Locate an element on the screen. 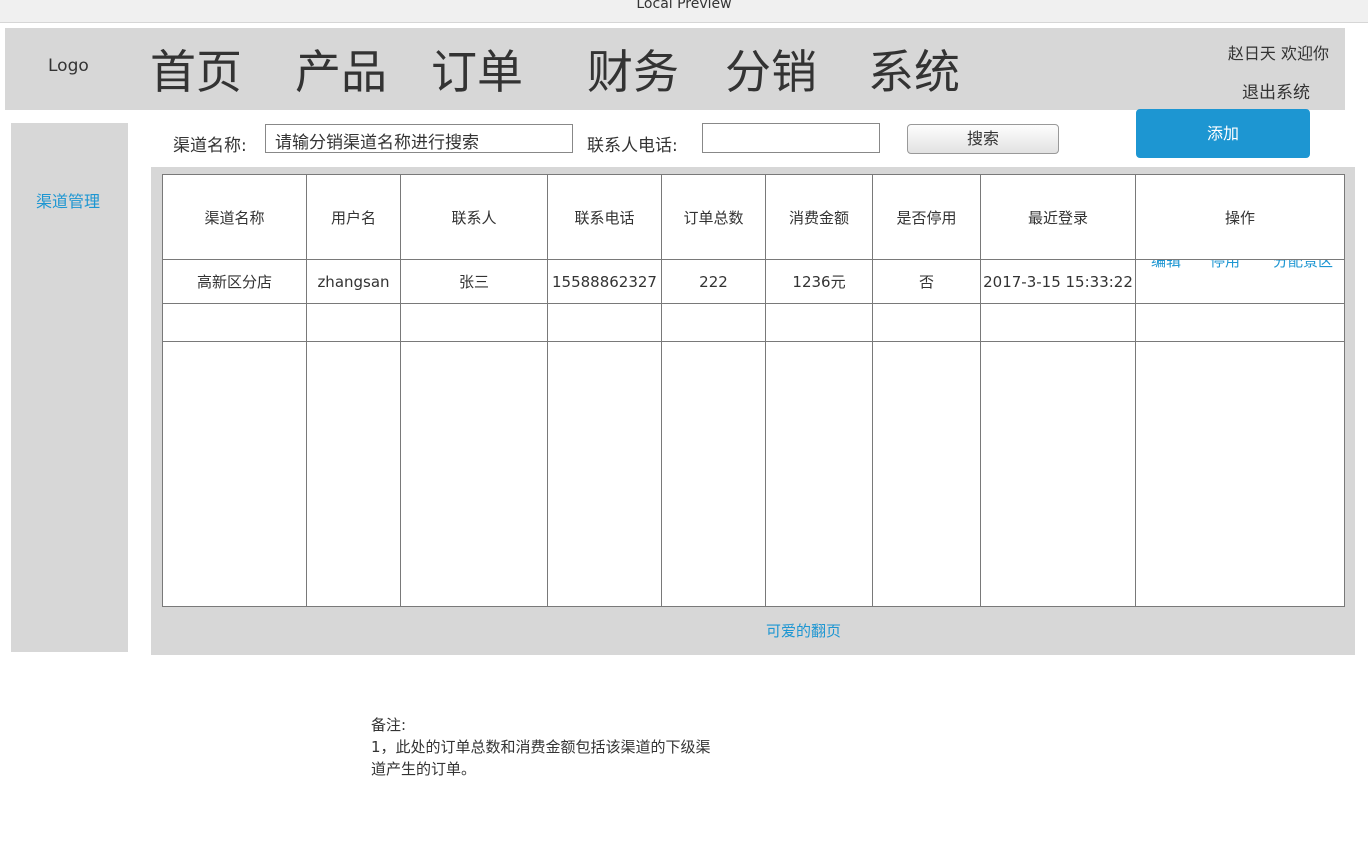 The height and width of the screenshot is (862, 1368). contact-phone-label: 联系人电话: is located at coordinates (632, 146).